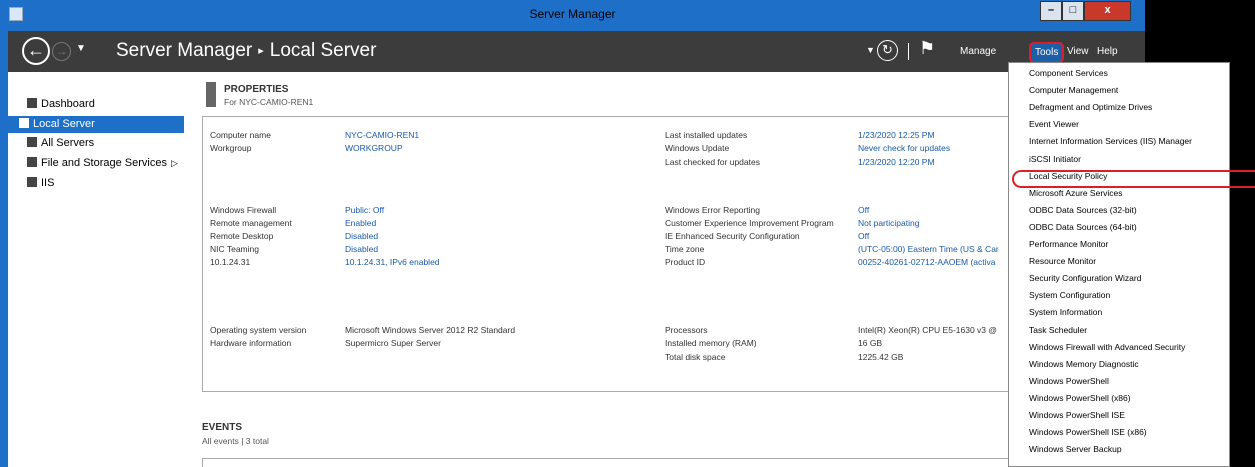 The width and height of the screenshot is (1255, 467). I want to click on sidebar-item-label: All Servers, so click(68, 143).